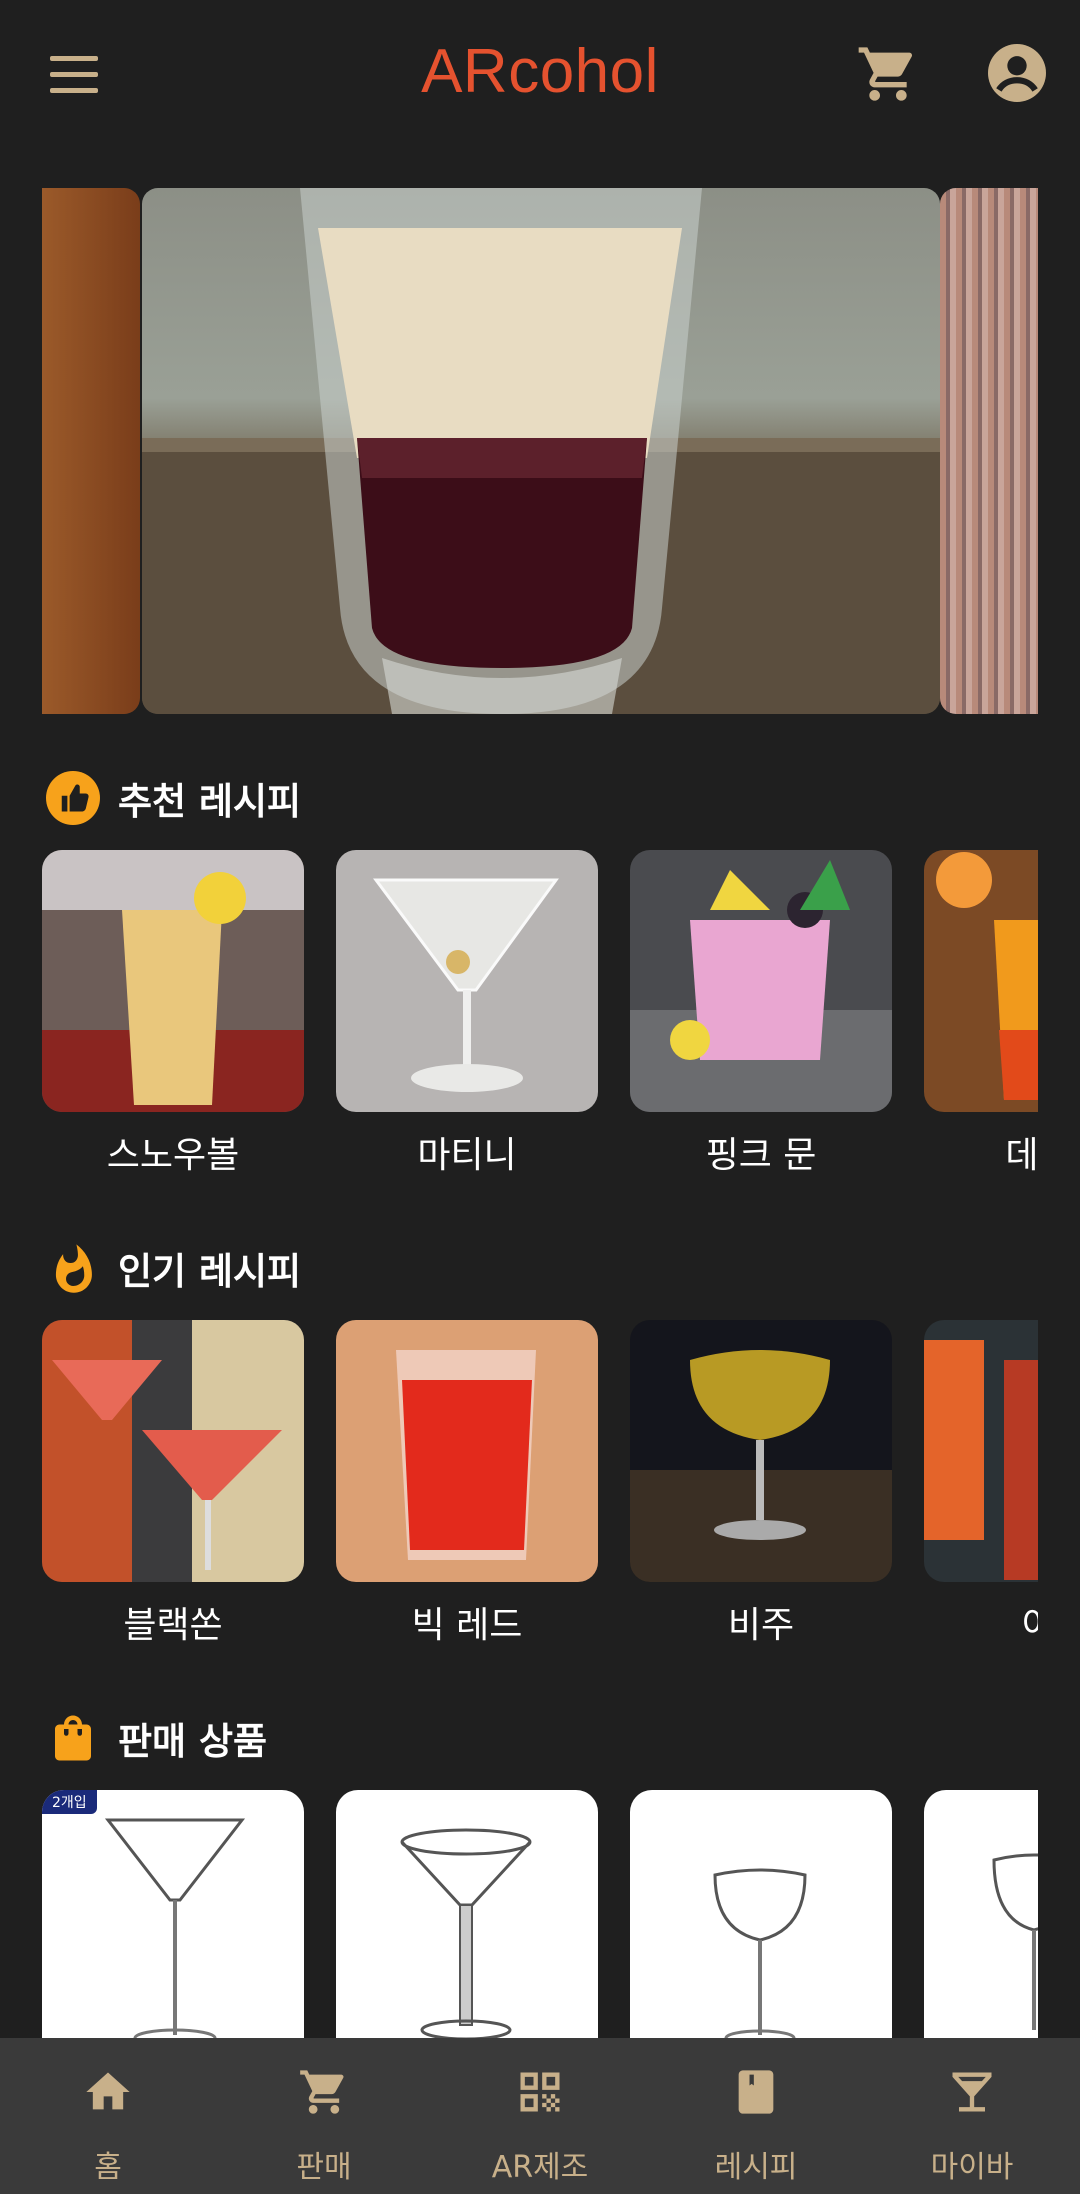 This screenshot has height=2194, width=1080. I want to click on recipe-card: 아메, so click(981, 1484).